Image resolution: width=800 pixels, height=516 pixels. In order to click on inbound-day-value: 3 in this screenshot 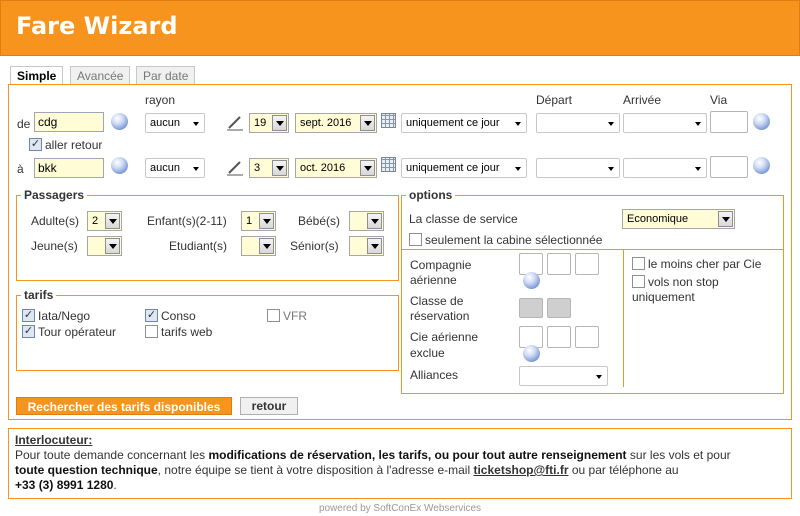, I will do `click(257, 168)`.